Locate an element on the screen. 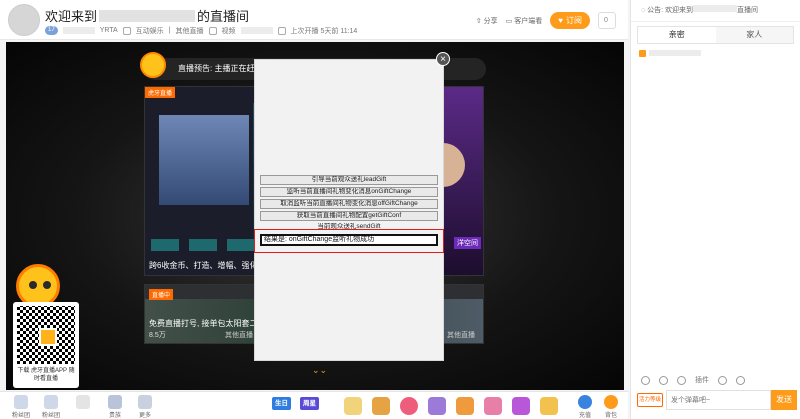  subscribe-button: ♥ 订阅 is located at coordinates (570, 20).